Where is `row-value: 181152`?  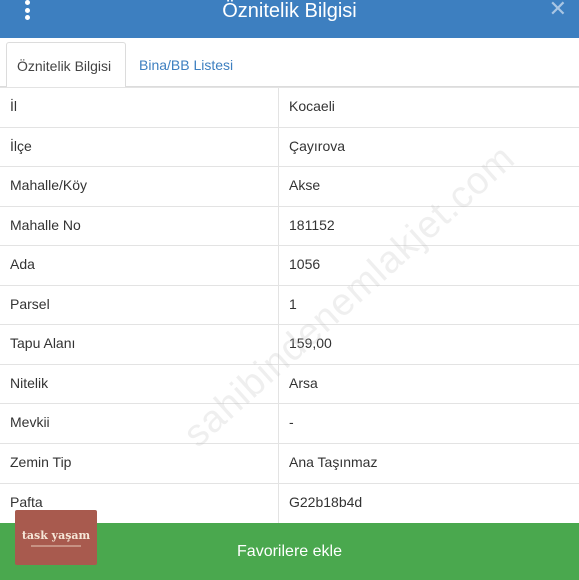
row-value: 181152 is located at coordinates (312, 225).